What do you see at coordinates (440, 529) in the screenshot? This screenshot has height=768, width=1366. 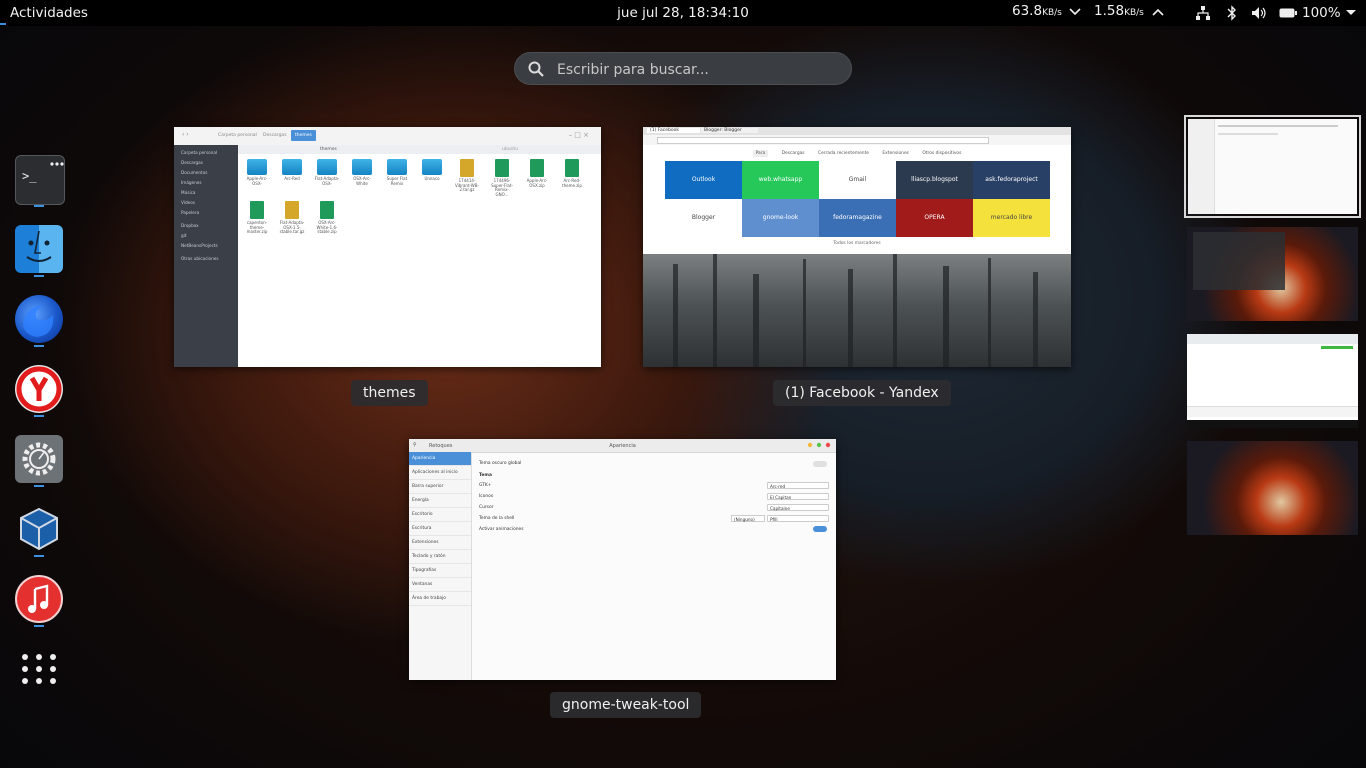 I see `sidebar-item: Escritura` at bounding box center [440, 529].